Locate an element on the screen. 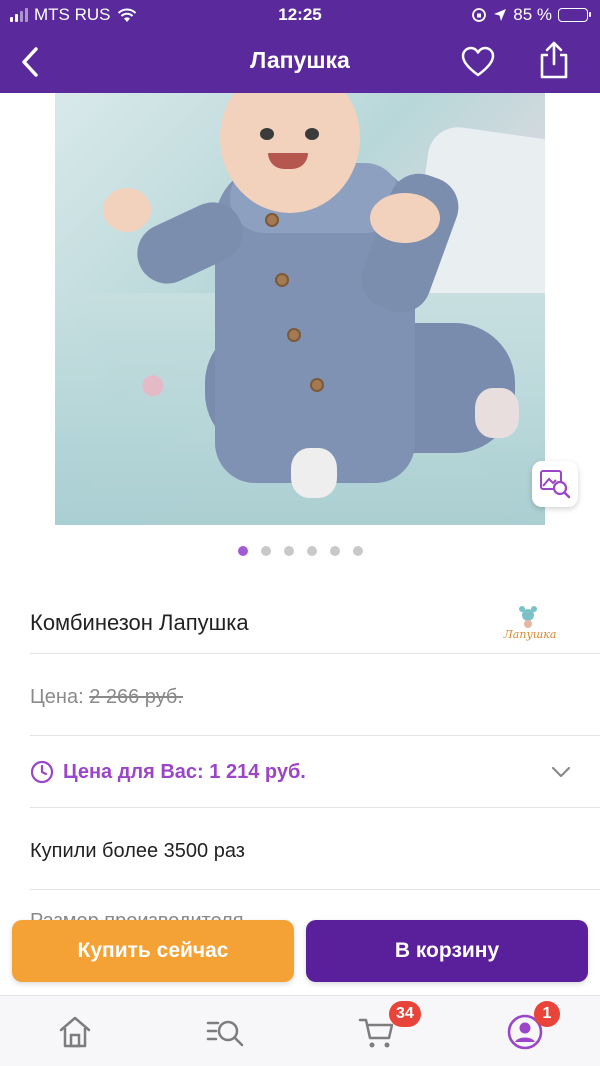  image-search-icon is located at coordinates (555, 484).